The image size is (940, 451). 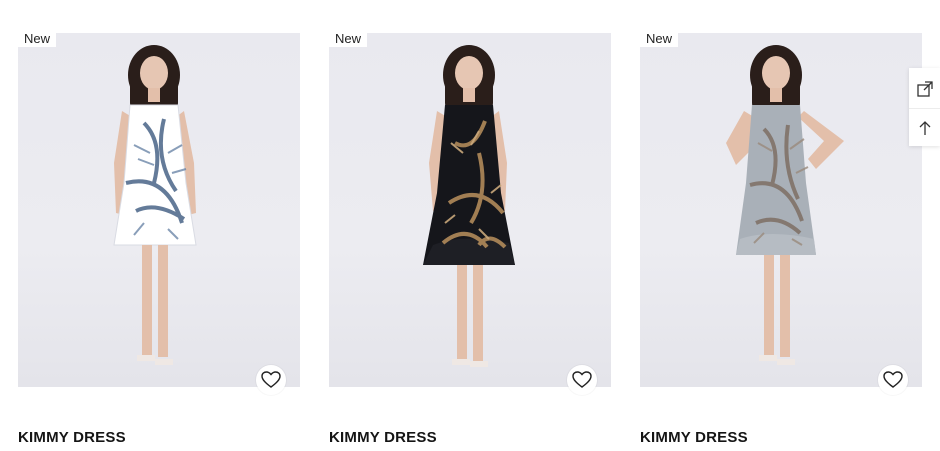 I want to click on expand-arrow-icon, so click(x=924, y=89).